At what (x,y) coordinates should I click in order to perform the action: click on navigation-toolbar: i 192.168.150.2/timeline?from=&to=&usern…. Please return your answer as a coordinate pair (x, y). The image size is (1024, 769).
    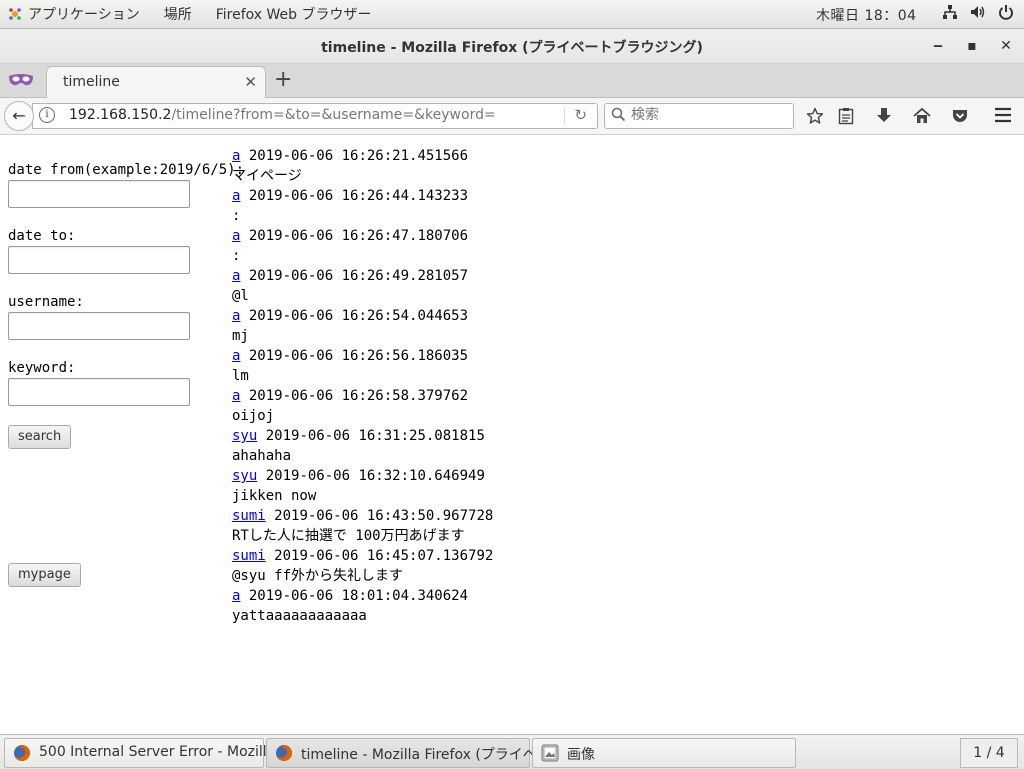
    Looking at the image, I should click on (512, 116).